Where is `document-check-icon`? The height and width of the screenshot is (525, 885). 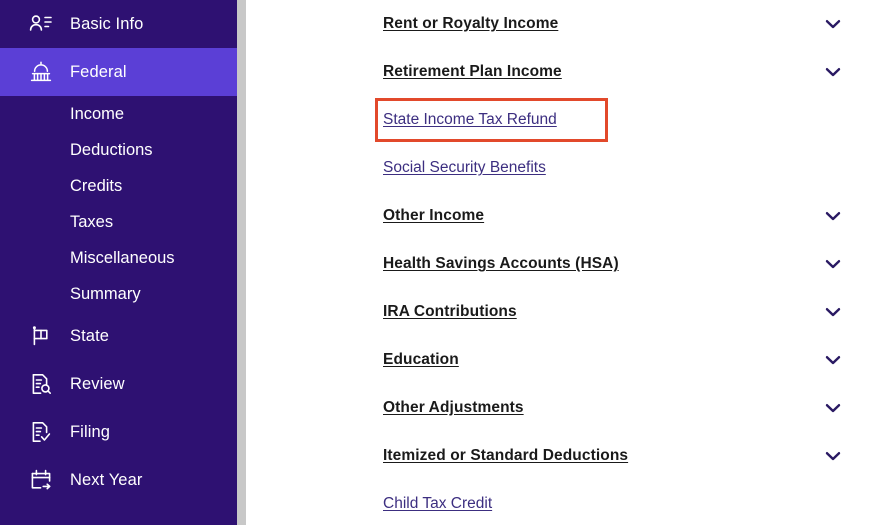 document-check-icon is located at coordinates (41, 432).